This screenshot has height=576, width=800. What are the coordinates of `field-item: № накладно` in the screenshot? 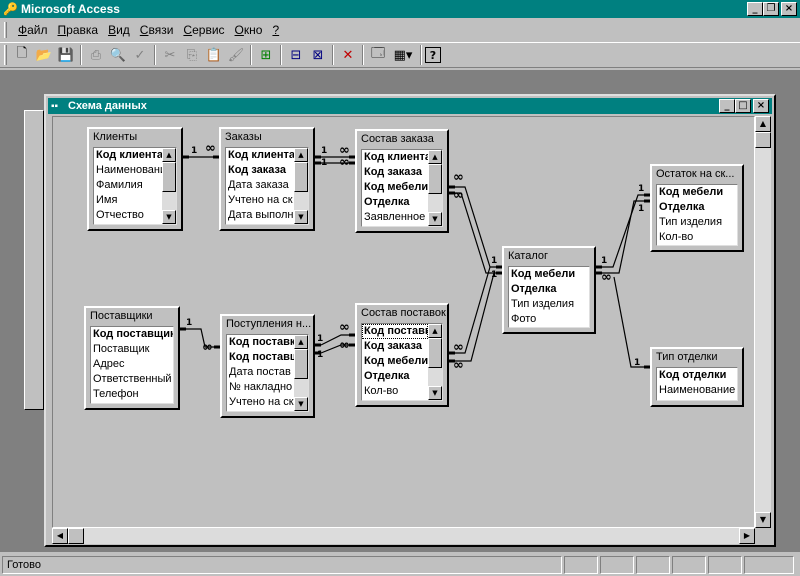 It's located at (260, 387).